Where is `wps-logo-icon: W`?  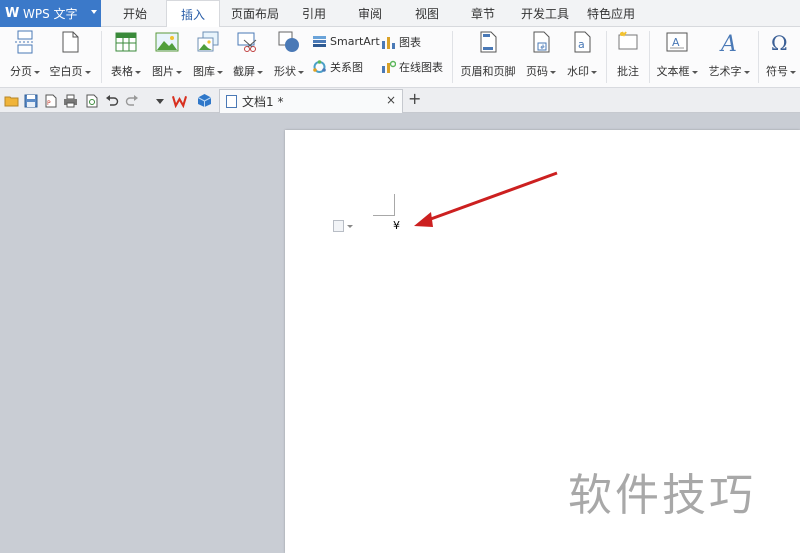 wps-logo-icon: W is located at coordinates (12, 13).